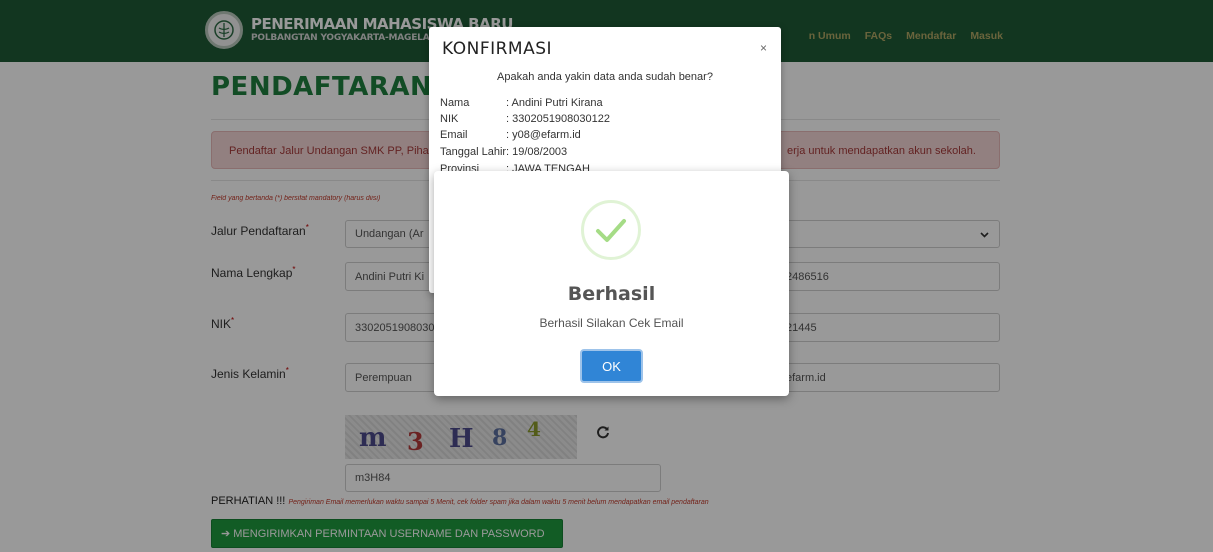 The width and height of the screenshot is (1213, 552). I want to click on confirm-row: NIK : 3302051908030122, so click(525, 119).